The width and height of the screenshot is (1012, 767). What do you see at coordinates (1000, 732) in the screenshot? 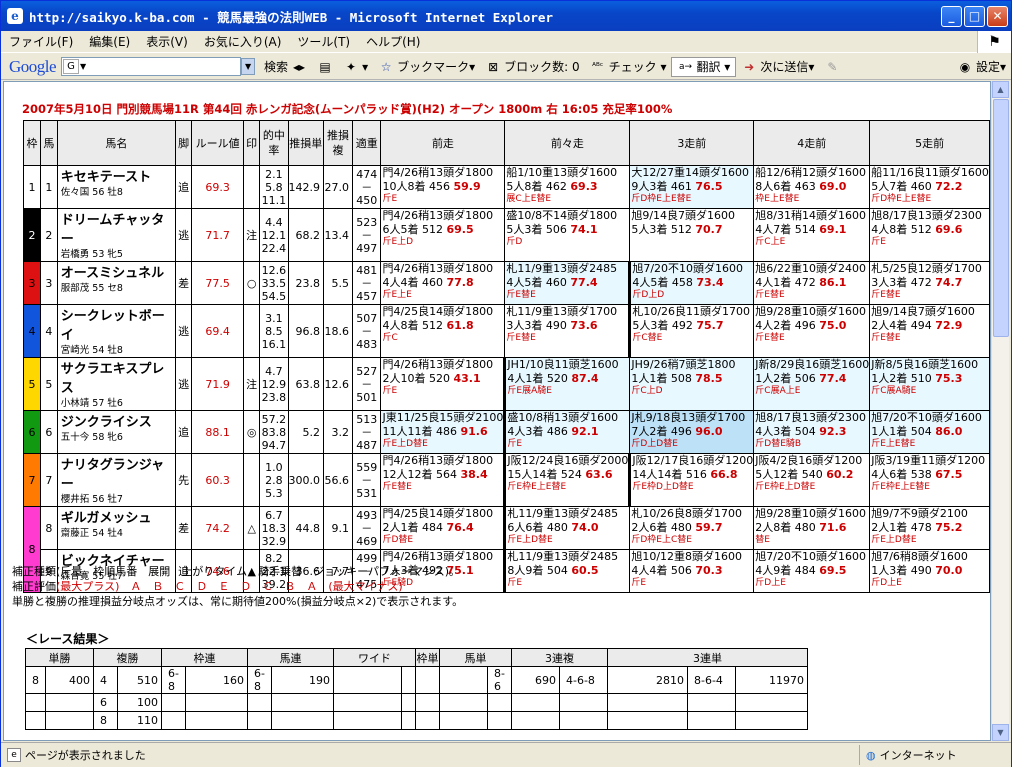
I see `scroll-down-arrow-icon: ▼` at bounding box center [1000, 732].